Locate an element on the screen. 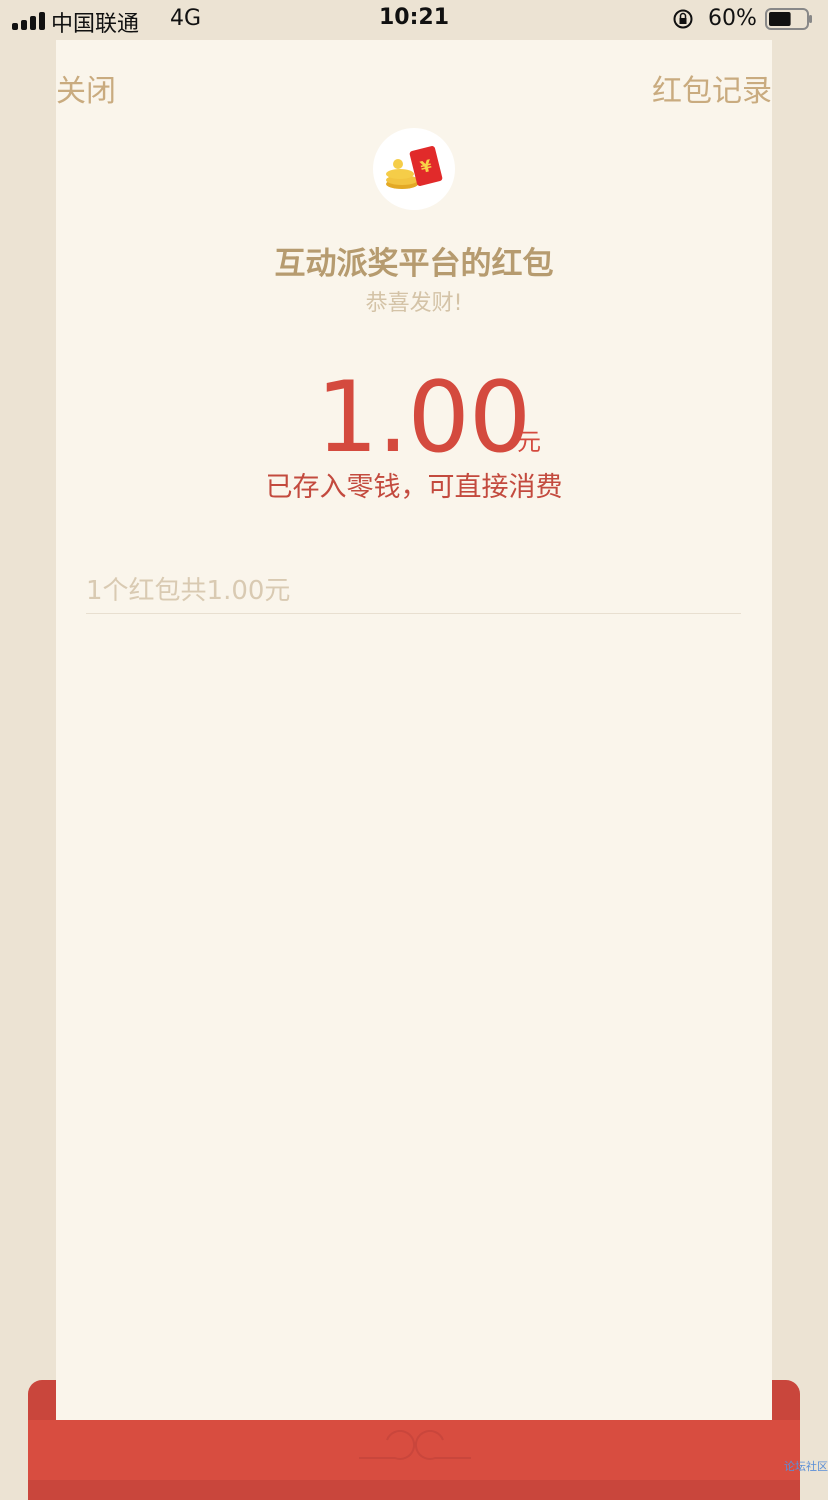  divider is located at coordinates (413, 613).